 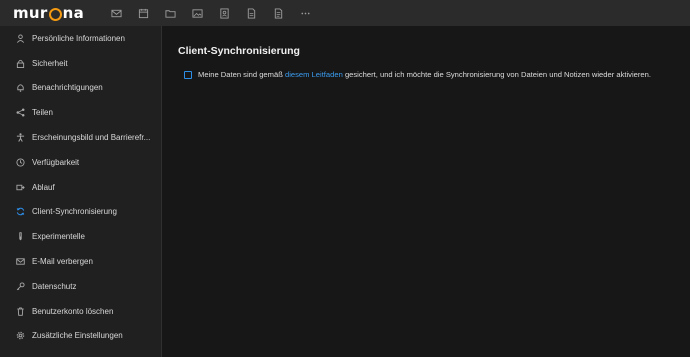 What do you see at coordinates (240, 74) in the screenshot?
I see `consent-text-before: Meine Daten sind gemäß` at bounding box center [240, 74].